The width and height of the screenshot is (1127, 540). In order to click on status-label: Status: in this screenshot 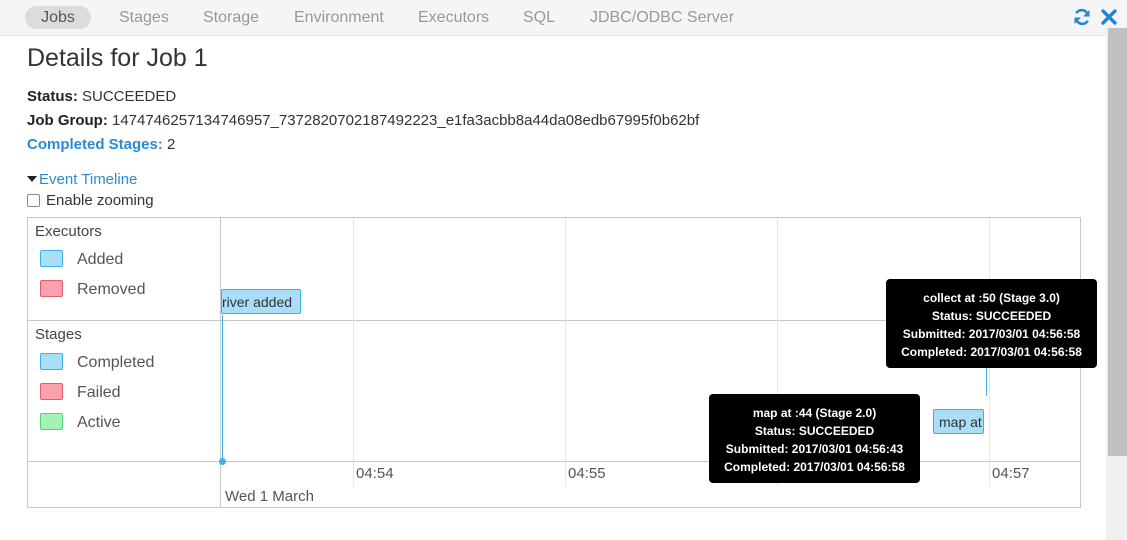, I will do `click(52, 96)`.